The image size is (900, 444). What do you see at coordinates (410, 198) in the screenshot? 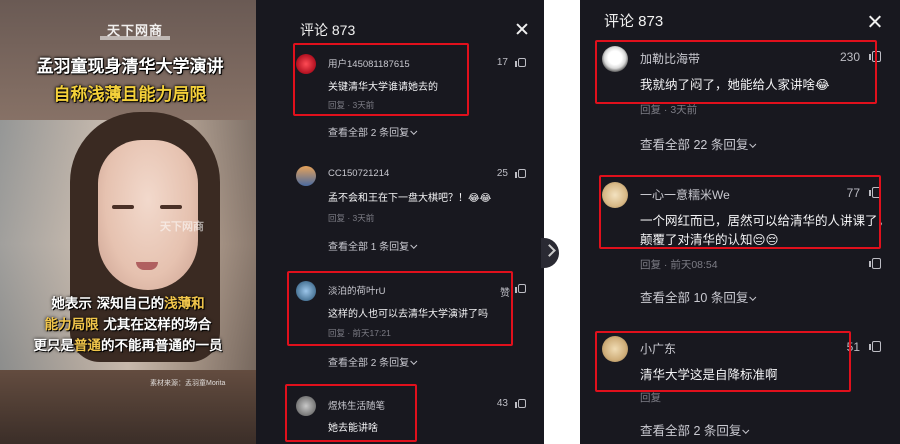
I see `comment-text: 孟不会和王在下一盘大棋吧？！😂😂` at bounding box center [410, 198].